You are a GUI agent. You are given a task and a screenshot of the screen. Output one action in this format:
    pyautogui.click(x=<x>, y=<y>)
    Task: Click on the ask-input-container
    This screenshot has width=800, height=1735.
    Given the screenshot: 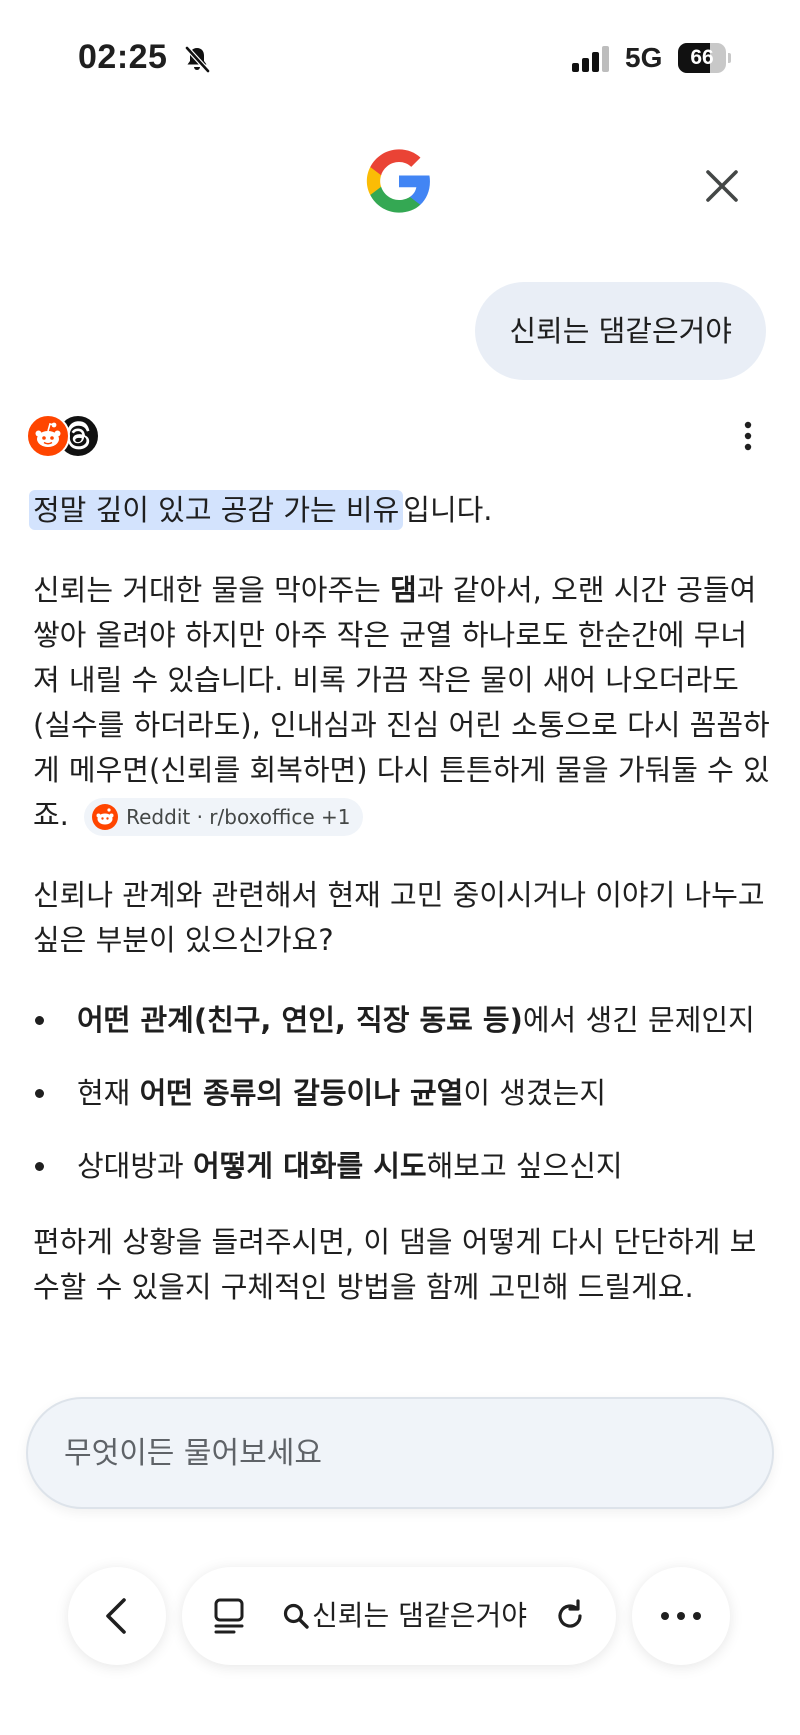 What is the action you would take?
    pyautogui.click(x=400, y=1453)
    